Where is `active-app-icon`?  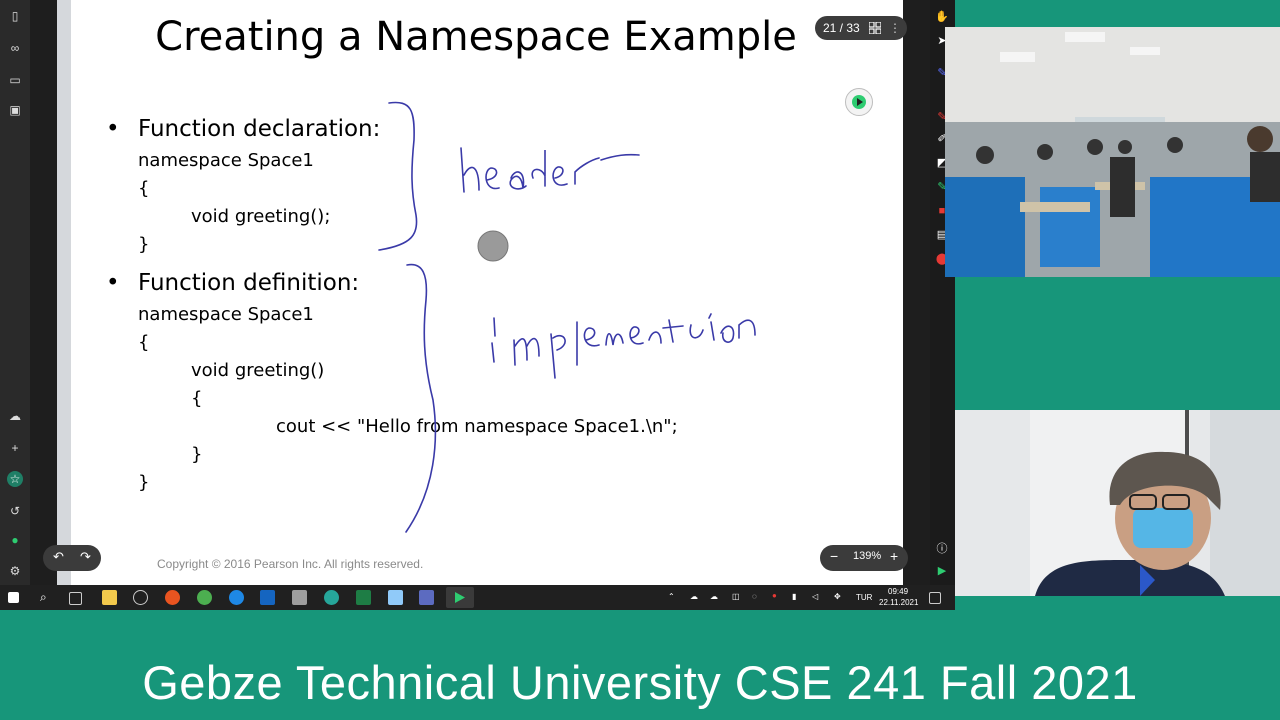 active-app-icon is located at coordinates (460, 597).